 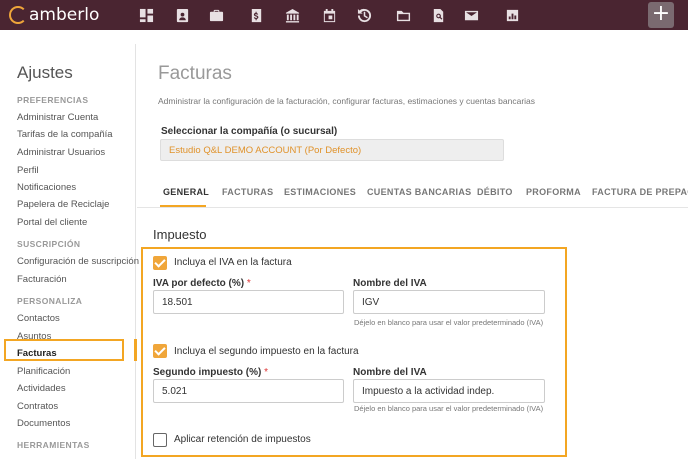 What do you see at coordinates (28, 170) in the screenshot?
I see `sidebar-item-perfil: Perfil` at bounding box center [28, 170].